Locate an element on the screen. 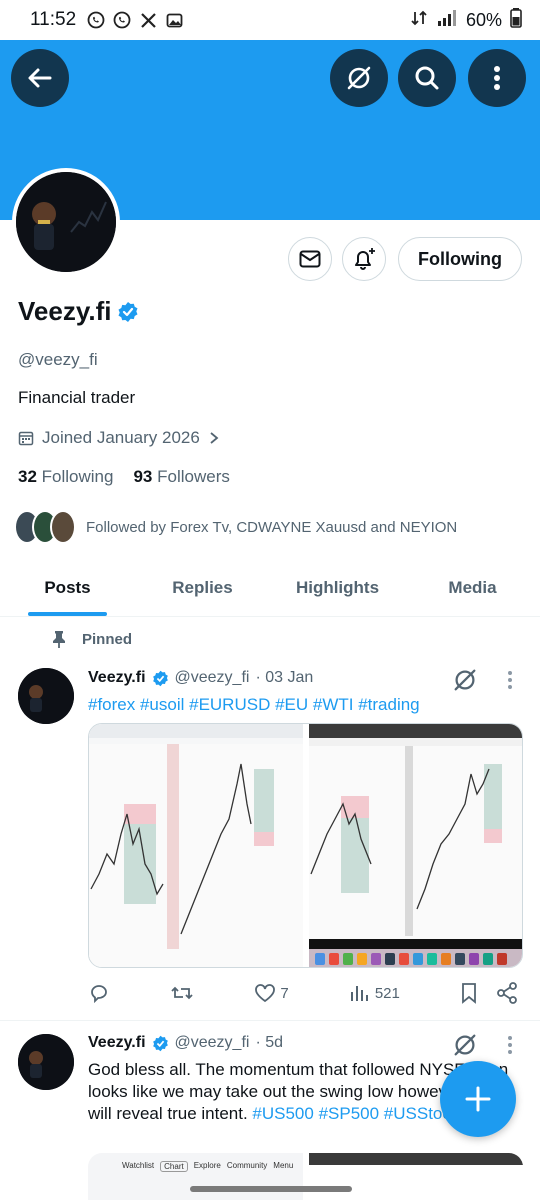  joined-row: Joined January 2026 is located at coordinates (119, 438).